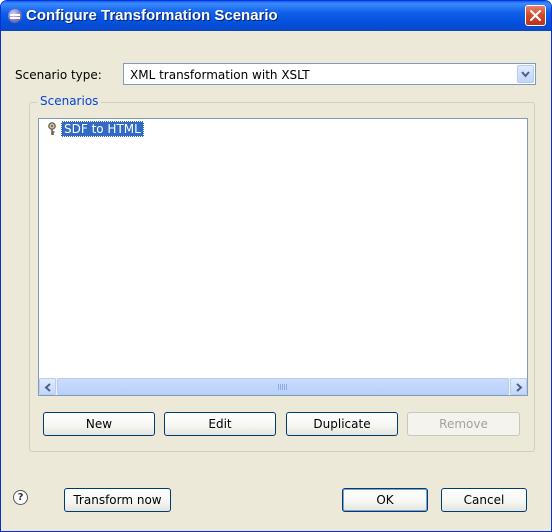  I want to click on eclipse-app-icon, so click(15, 16).